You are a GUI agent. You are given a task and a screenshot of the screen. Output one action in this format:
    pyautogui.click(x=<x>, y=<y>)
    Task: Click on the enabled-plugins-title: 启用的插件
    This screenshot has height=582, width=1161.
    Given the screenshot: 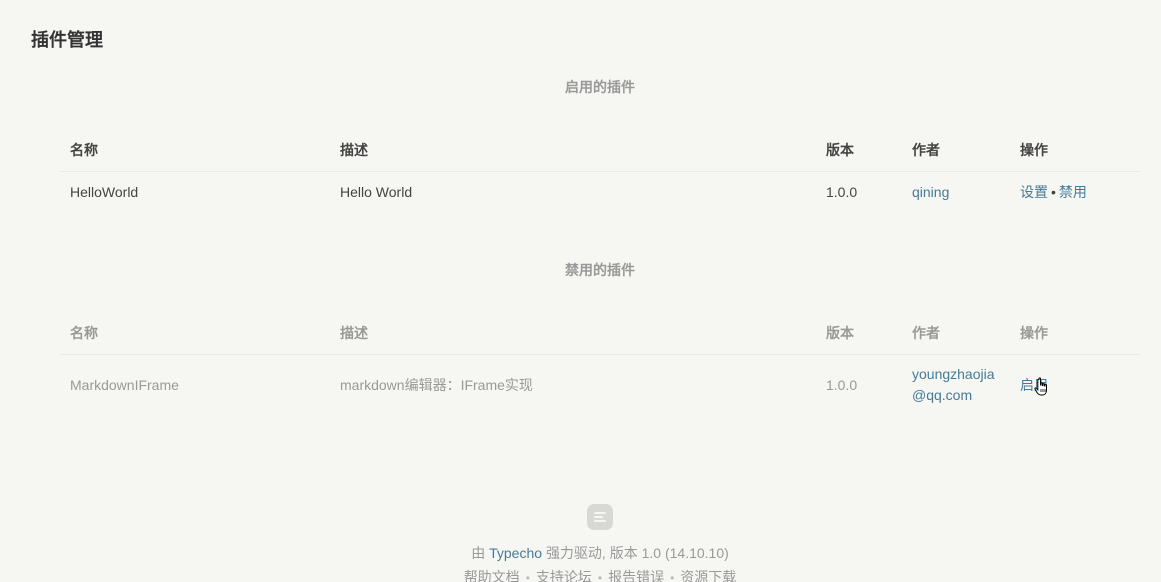 What is the action you would take?
    pyautogui.click(x=600, y=87)
    